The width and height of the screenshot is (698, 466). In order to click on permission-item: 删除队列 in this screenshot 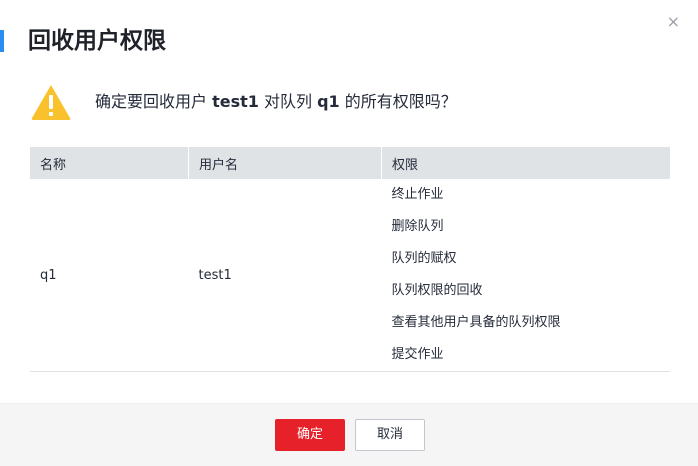, I will do `click(417, 226)`.